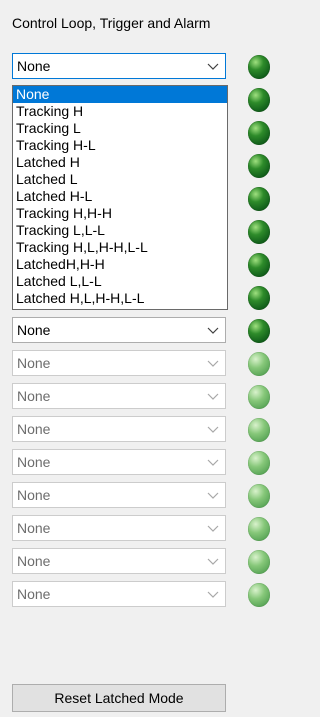 The width and height of the screenshot is (320, 717). Describe the element at coordinates (120, 179) in the screenshot. I see `dropdown-option: Latched L` at that location.